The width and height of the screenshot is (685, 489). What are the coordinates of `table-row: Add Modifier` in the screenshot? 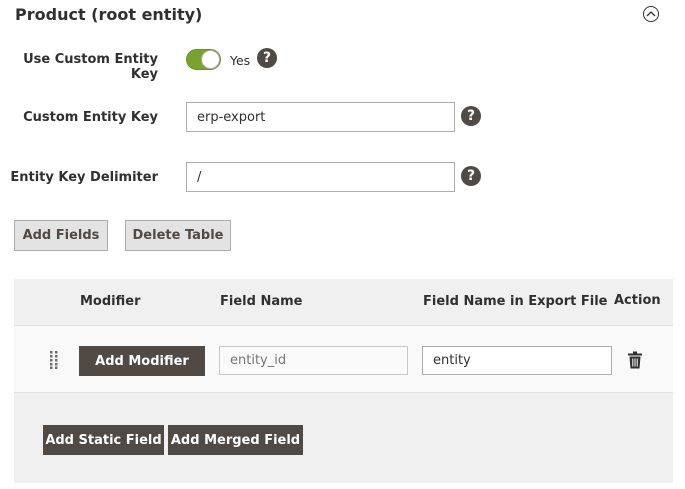 It's located at (343, 359).